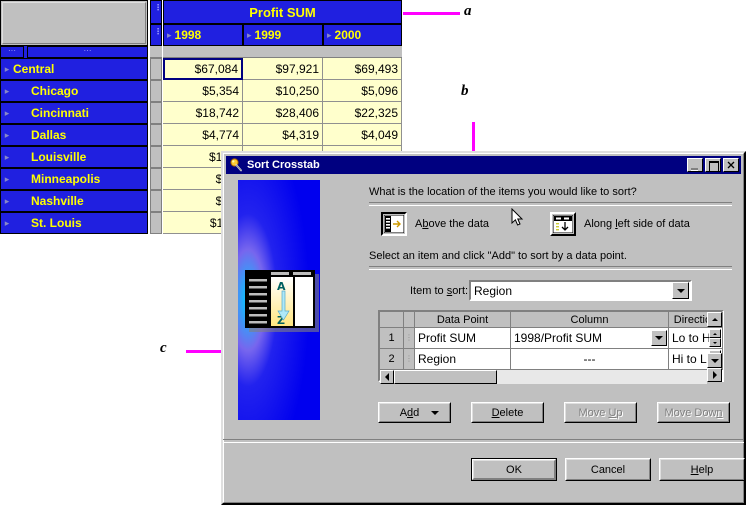 The height and width of the screenshot is (505, 746). I want to click on item-to-sort-combobox: Region, so click(580, 290).